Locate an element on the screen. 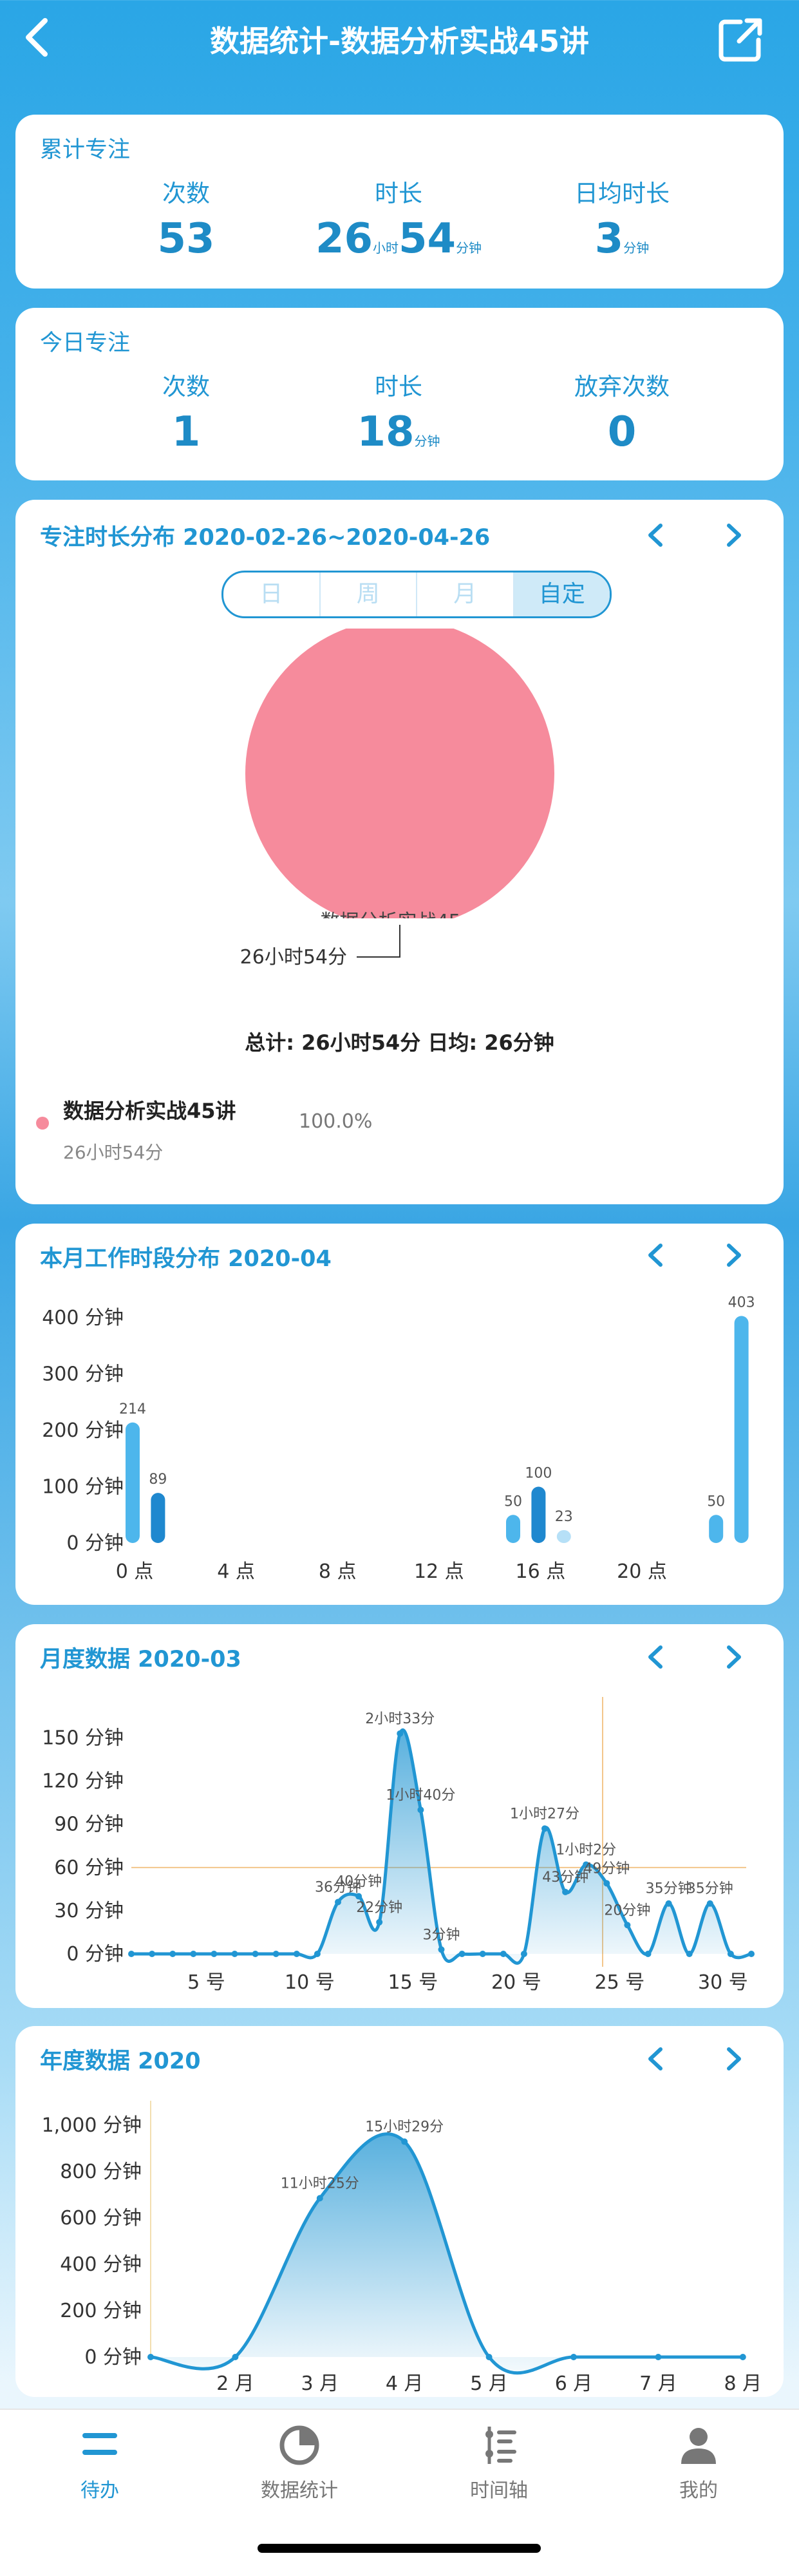 Image resolution: width=799 pixels, height=2576 pixels. count-value: 53 is located at coordinates (186, 239).